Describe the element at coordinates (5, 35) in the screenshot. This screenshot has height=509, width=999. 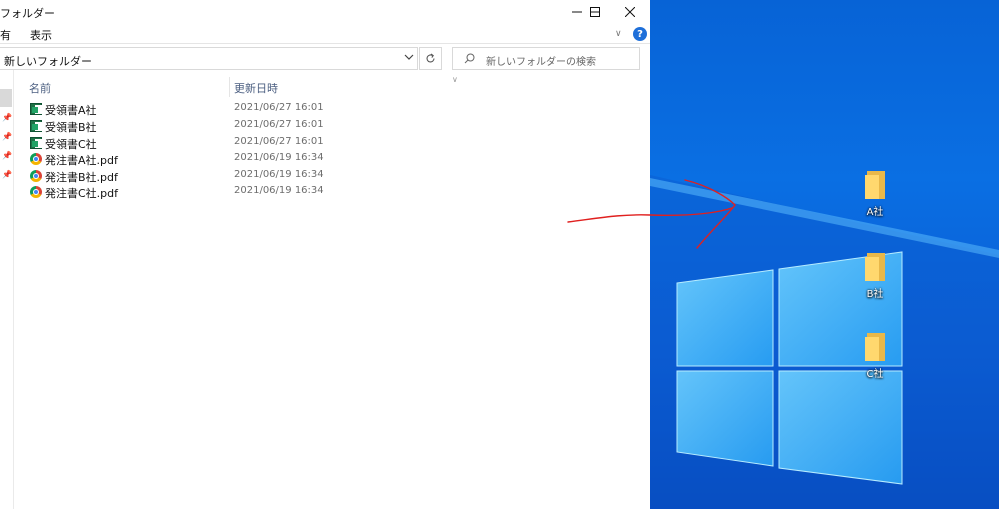
I see `menu-item-share: 有` at that location.